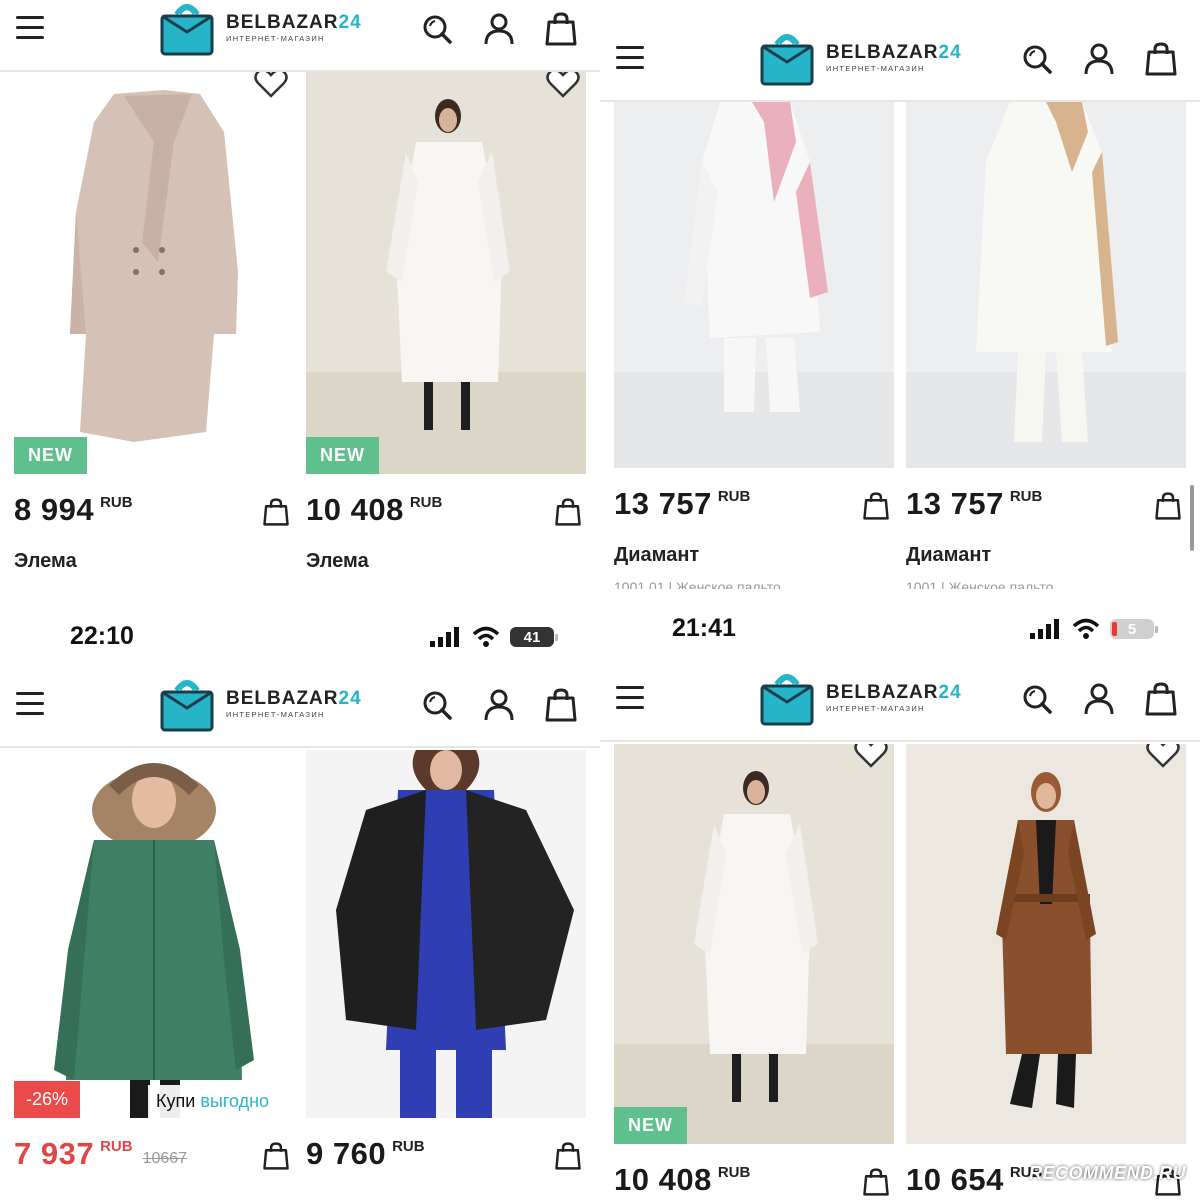 The width and height of the screenshot is (1200, 1200). What do you see at coordinates (955, 503) in the screenshot?
I see `product-price: 13 757` at bounding box center [955, 503].